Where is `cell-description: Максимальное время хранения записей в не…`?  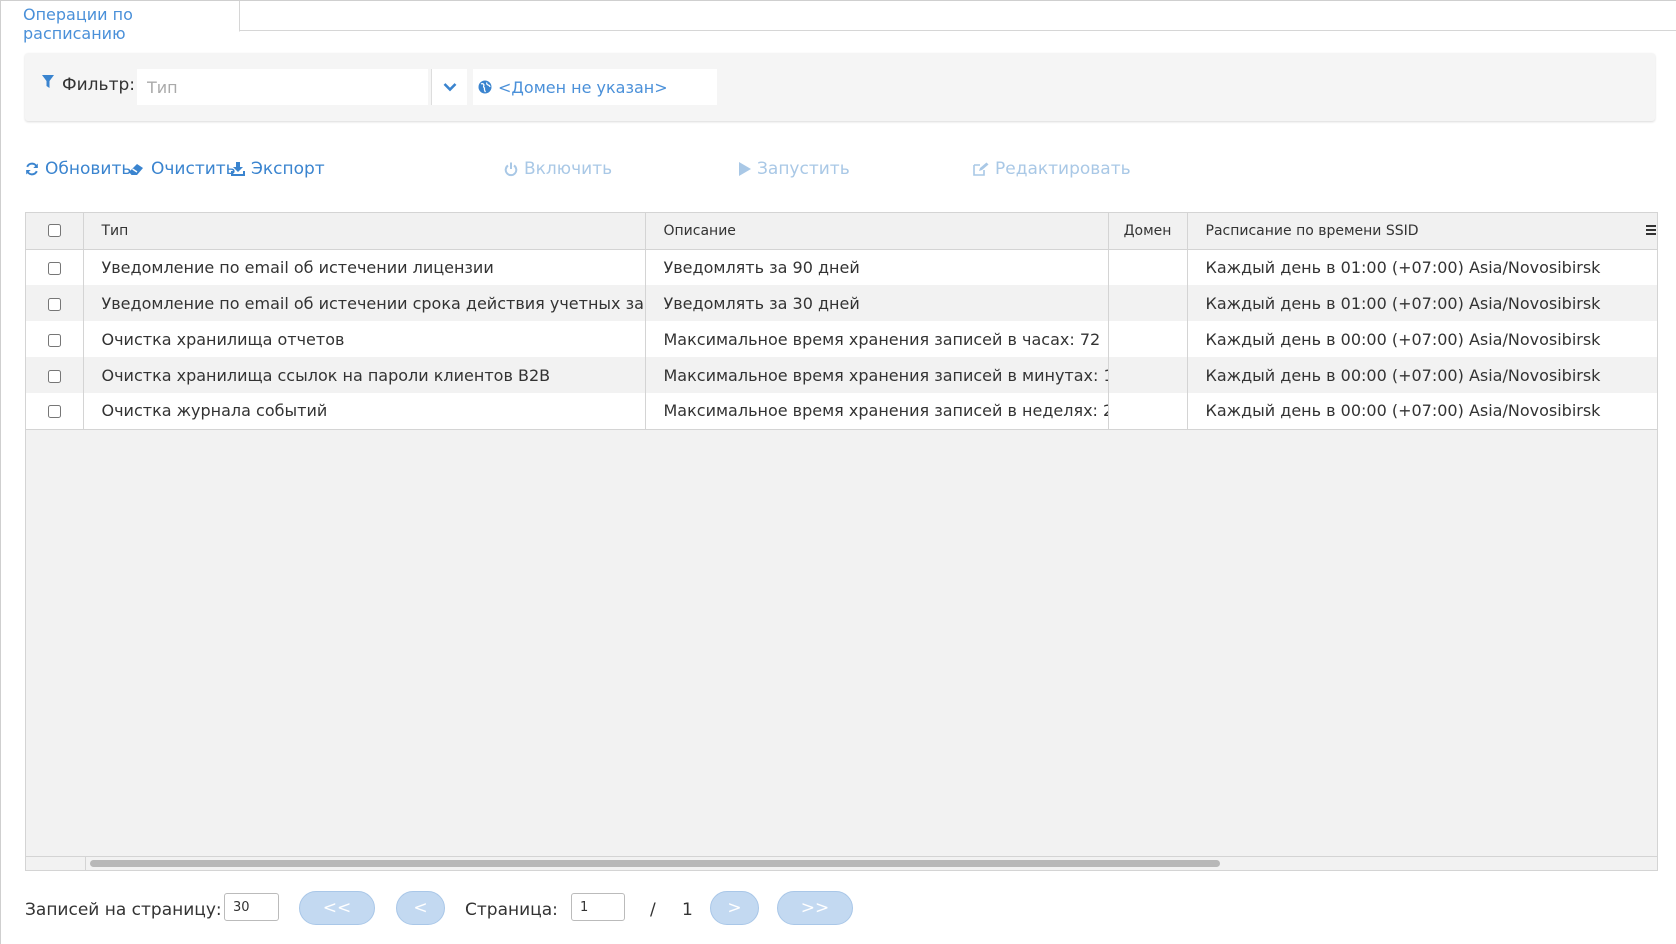
cell-description: Максимальное время хранения записей в не… is located at coordinates (877, 411).